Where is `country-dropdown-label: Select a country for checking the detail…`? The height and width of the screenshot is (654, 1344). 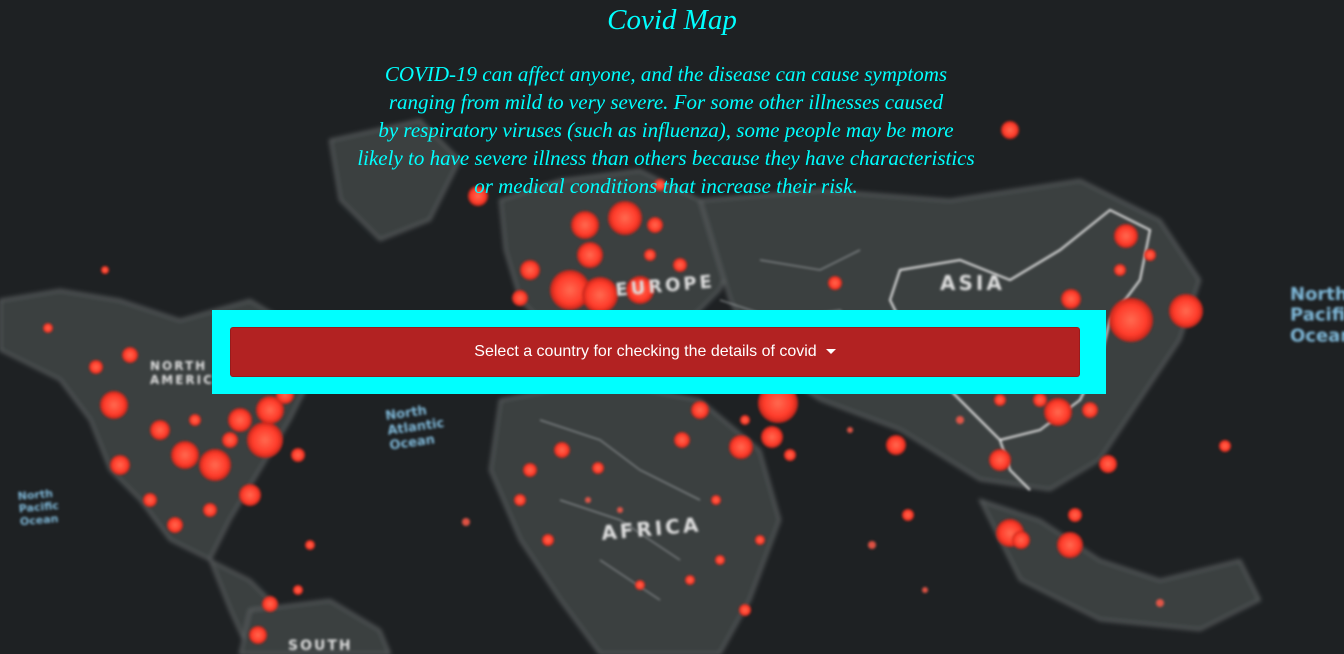 country-dropdown-label: Select a country for checking the detail… is located at coordinates (645, 351).